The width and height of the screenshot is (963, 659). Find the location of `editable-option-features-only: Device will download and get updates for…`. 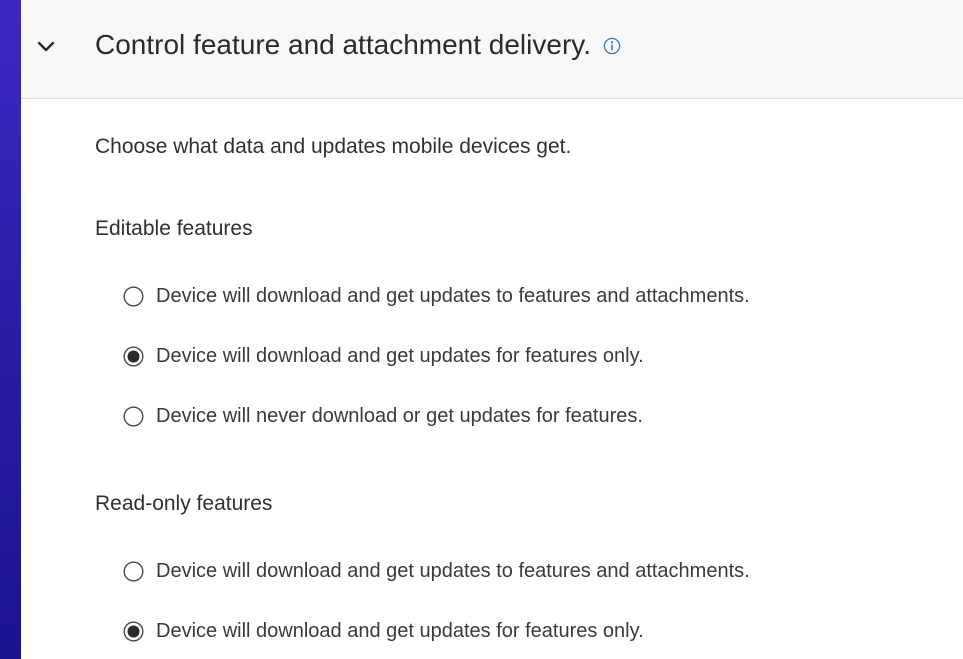

editable-option-features-only: Device will download and get updates for… is located at coordinates (383, 356).